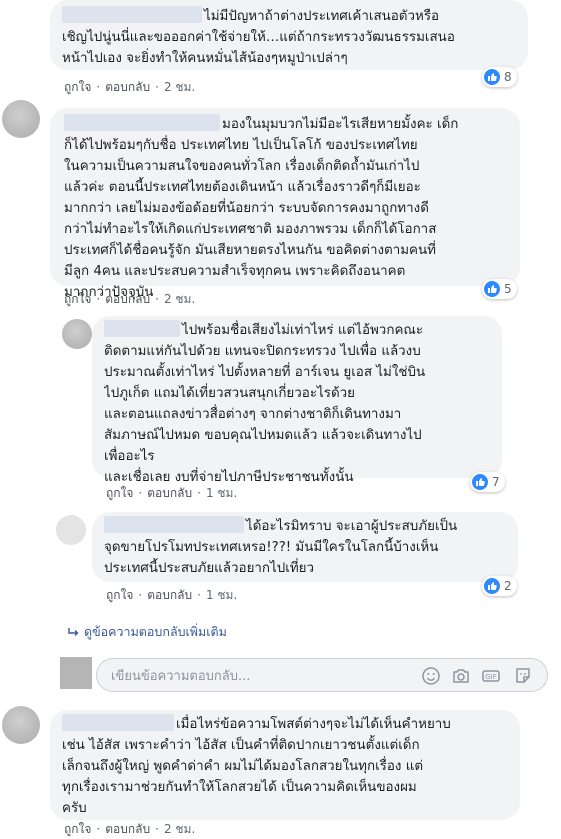 Image resolution: width=561 pixels, height=839 pixels. What do you see at coordinates (431, 676) in the screenshot?
I see `emoji-icon` at bounding box center [431, 676].